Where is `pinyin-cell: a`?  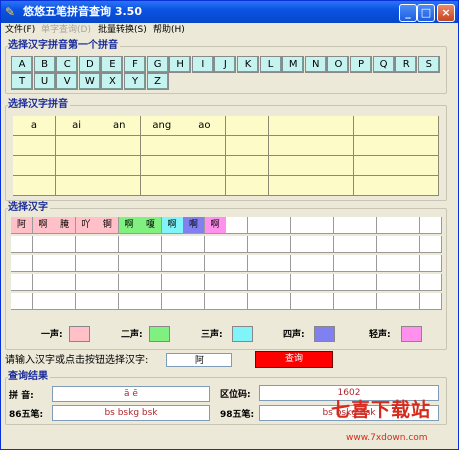
pinyin-cell: a is located at coordinates (34, 126).